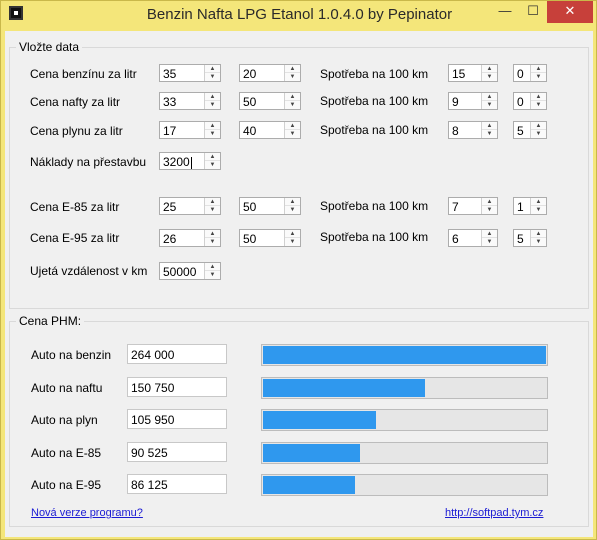  I want to click on lpg-extra-spinner: 40 ▲ ▼, so click(270, 130).